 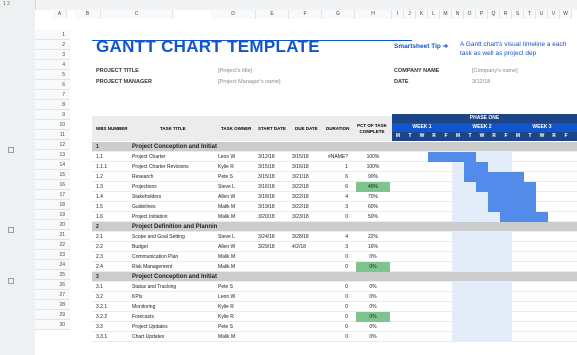 I want to click on row-number: 9, so click(x=52, y=115).